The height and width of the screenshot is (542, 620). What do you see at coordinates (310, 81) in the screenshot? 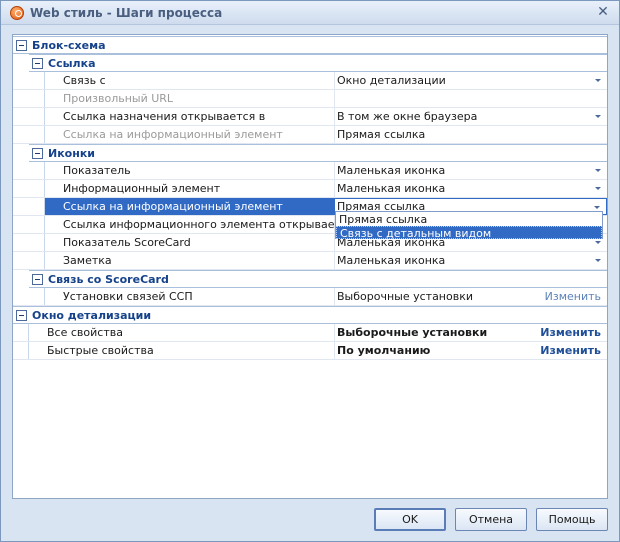
I see `prop-row-link-target: Связь с Окно детализации` at bounding box center [310, 81].